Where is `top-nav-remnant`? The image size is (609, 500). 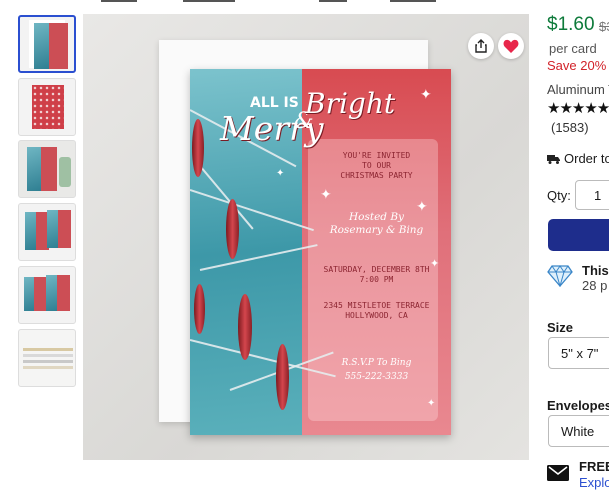 top-nav-remnant is located at coordinates (304, 3).